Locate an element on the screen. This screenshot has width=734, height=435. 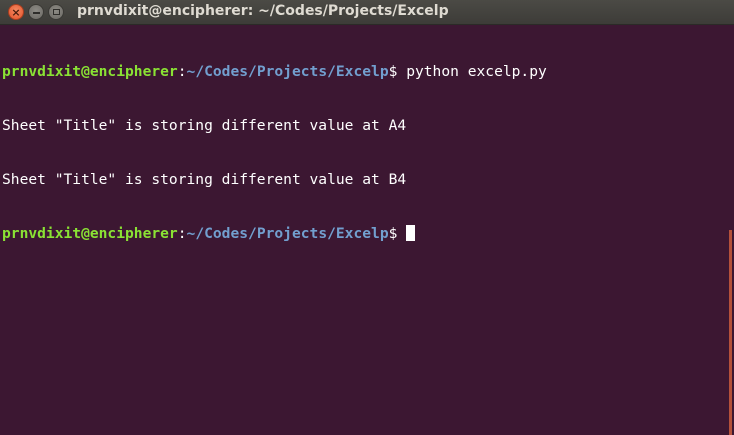
command-text: python excelp.py is located at coordinates (476, 71).